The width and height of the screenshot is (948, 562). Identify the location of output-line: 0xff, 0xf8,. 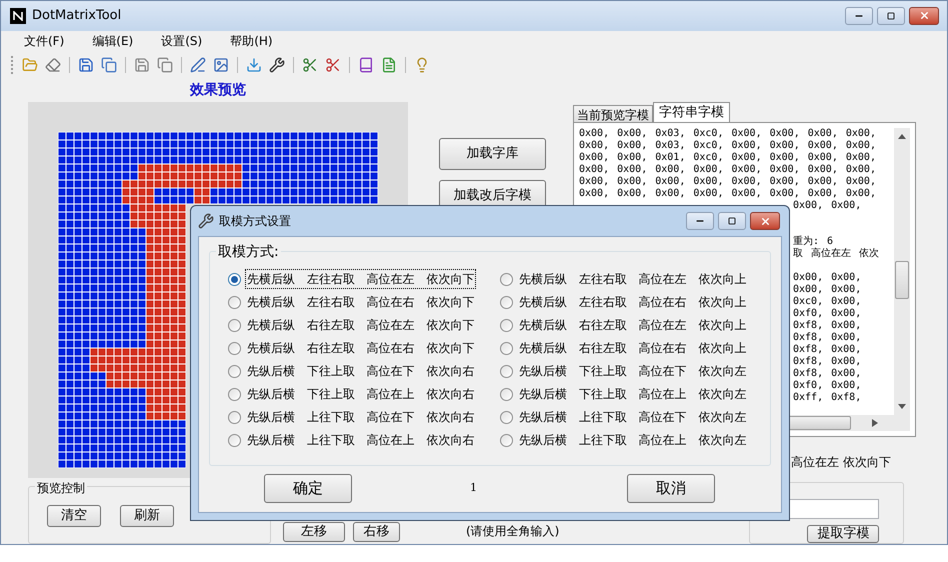
(827, 398).